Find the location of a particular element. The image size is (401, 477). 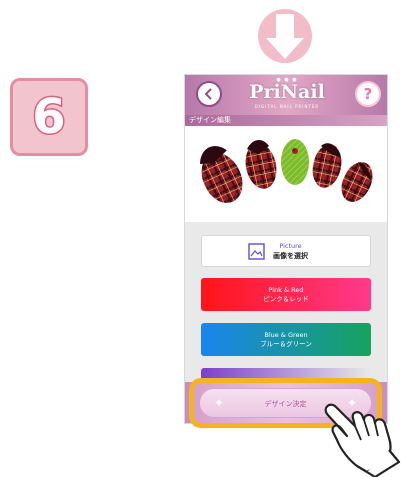

nail-preview is located at coordinates (286, 174).